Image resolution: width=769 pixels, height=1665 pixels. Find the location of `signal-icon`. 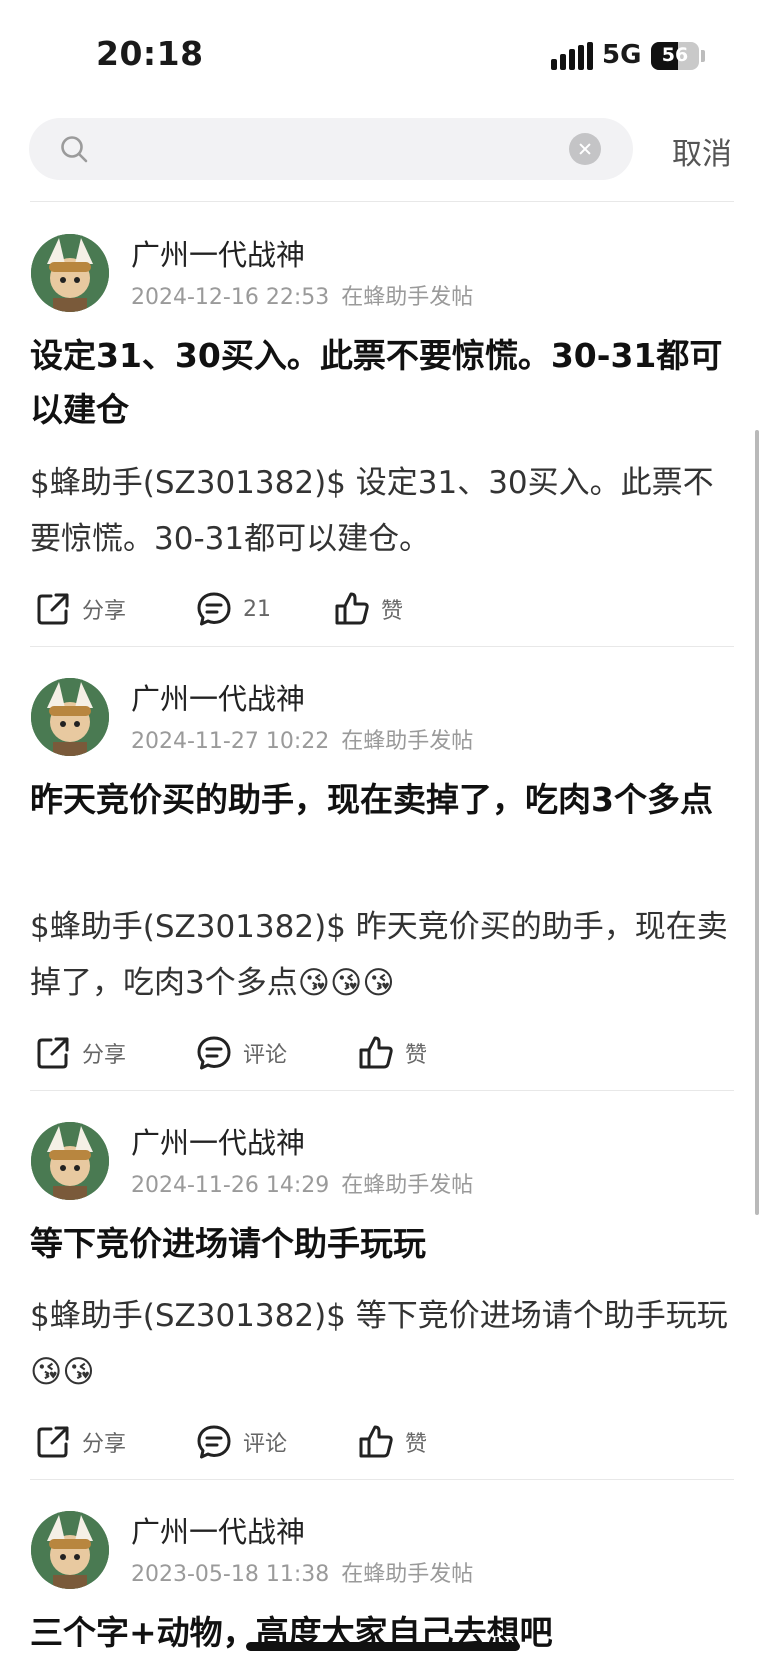

signal-icon is located at coordinates (572, 56).